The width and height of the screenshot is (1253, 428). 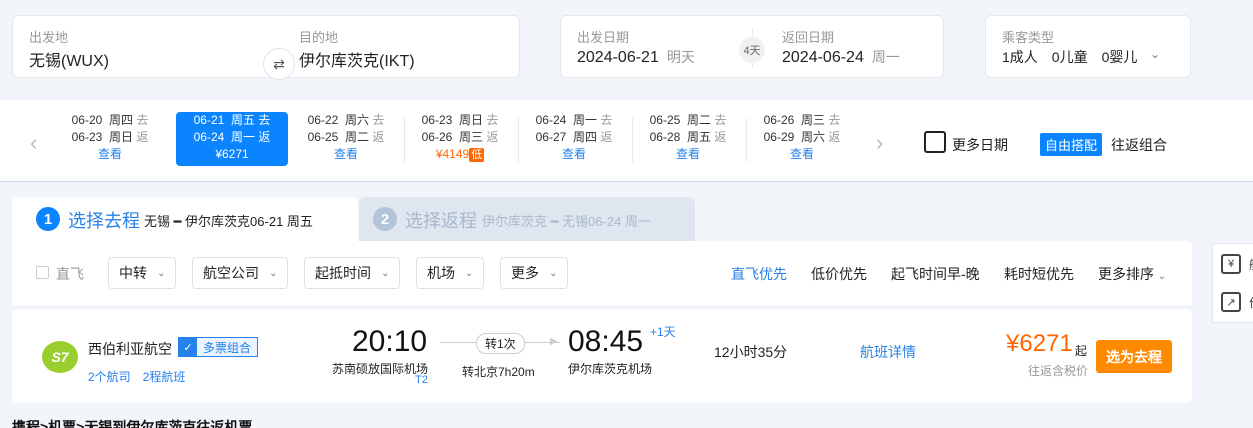 What do you see at coordinates (1028, 37) in the screenshot?
I see `passenger-label: 乘客类型` at bounding box center [1028, 37].